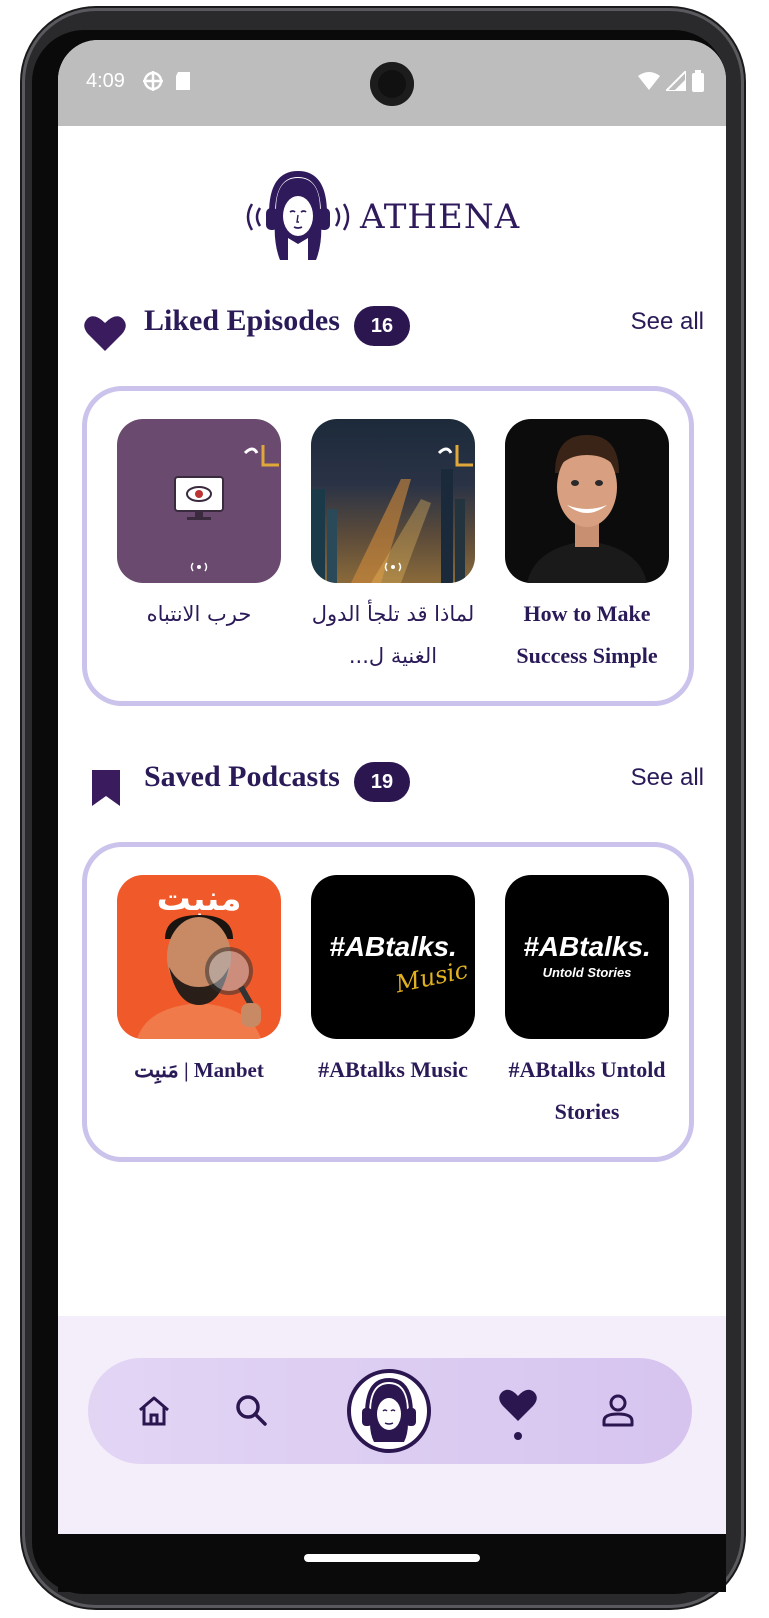 Image resolution: width=769 pixels, height=1618 pixels. What do you see at coordinates (153, 81) in the screenshot?
I see `vpn-icon` at bounding box center [153, 81].